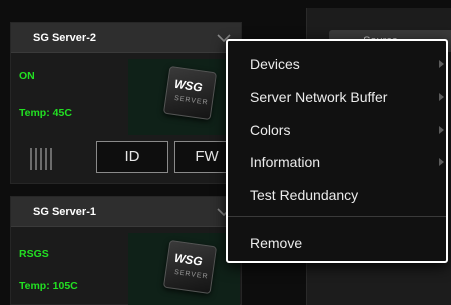  What do you see at coordinates (319, 97) in the screenshot?
I see `menu-item-label: Server Network Buffer` at bounding box center [319, 97].